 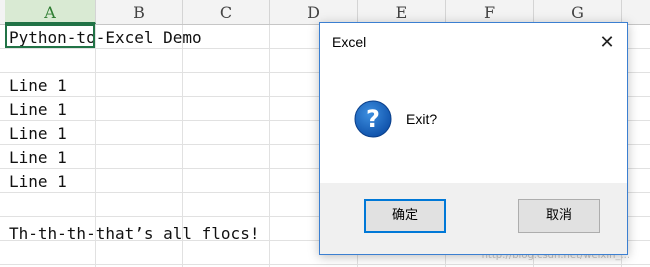 What do you see at coordinates (607, 43) in the screenshot?
I see `close-icon: ✕` at bounding box center [607, 43].